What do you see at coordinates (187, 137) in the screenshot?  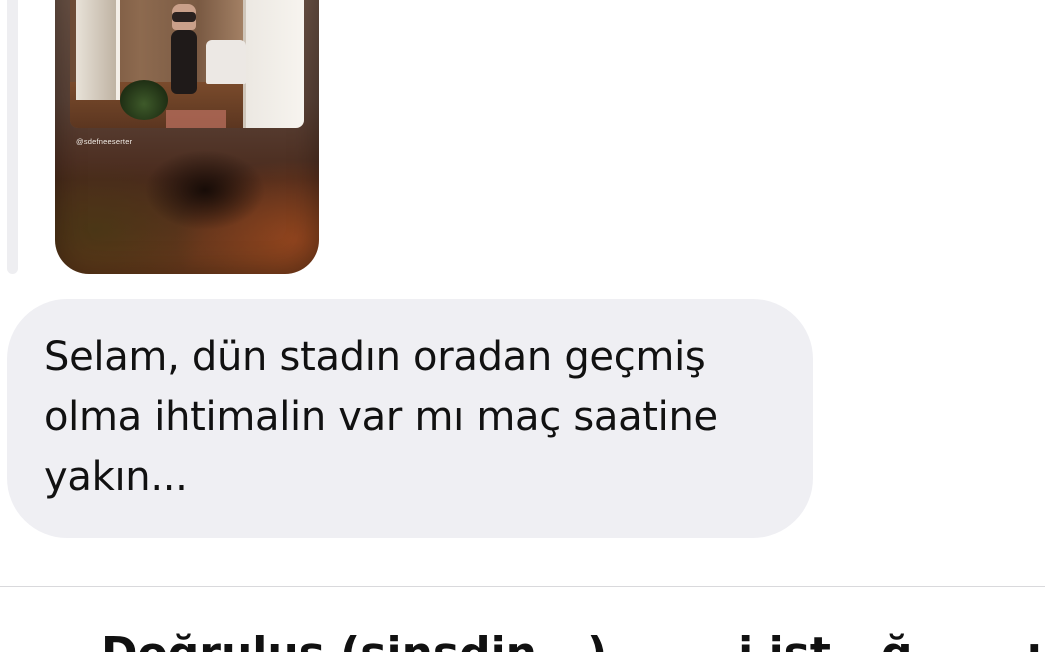 I see `shared-story-card: @sdefneeserter` at bounding box center [187, 137].